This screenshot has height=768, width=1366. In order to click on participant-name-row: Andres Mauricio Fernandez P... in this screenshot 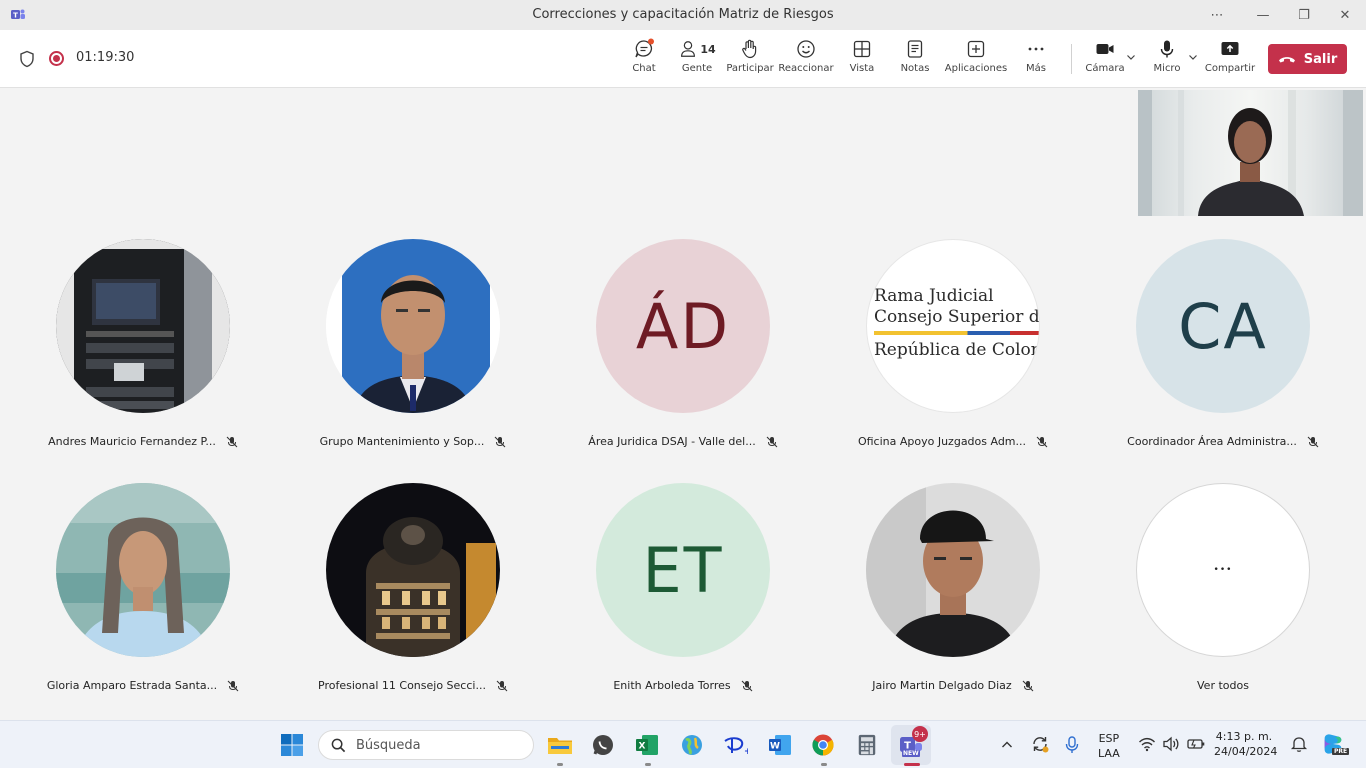, I will do `click(143, 441)`.